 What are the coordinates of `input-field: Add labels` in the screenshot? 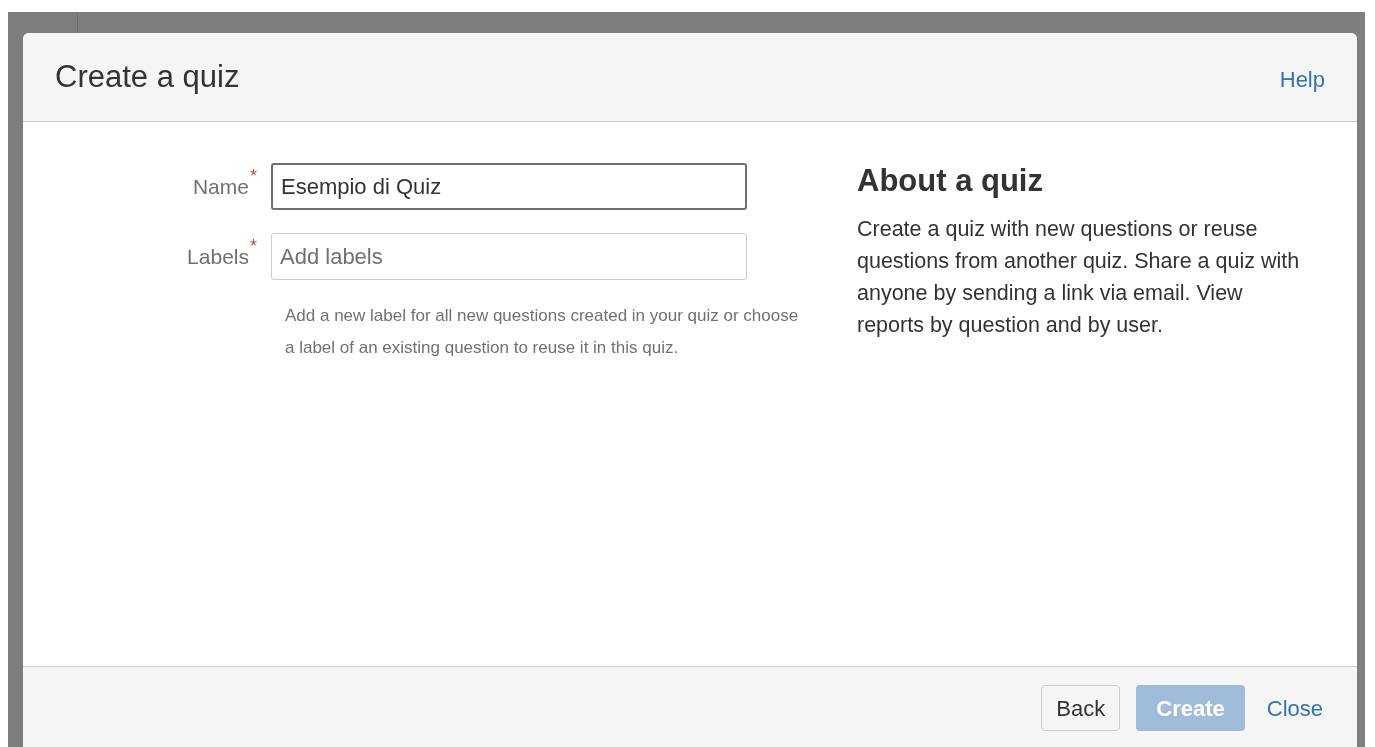 It's located at (509, 256).